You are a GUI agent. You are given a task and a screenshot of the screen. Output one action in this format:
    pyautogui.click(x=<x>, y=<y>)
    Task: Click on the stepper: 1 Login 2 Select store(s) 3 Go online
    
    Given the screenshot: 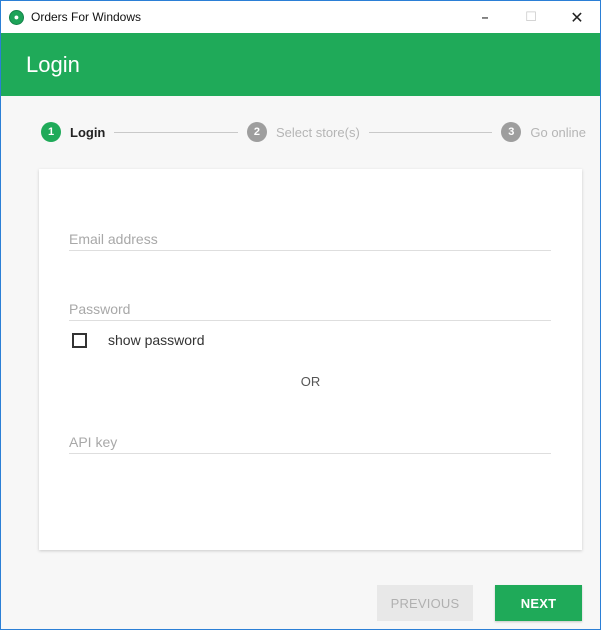 What is the action you would take?
    pyautogui.click(x=313, y=132)
    